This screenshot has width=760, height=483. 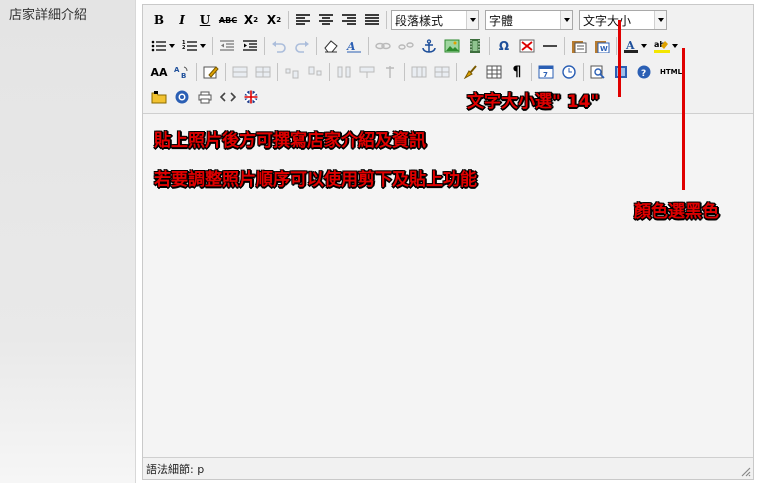 I want to click on highlight-color-button: ab, so click(x=666, y=46).